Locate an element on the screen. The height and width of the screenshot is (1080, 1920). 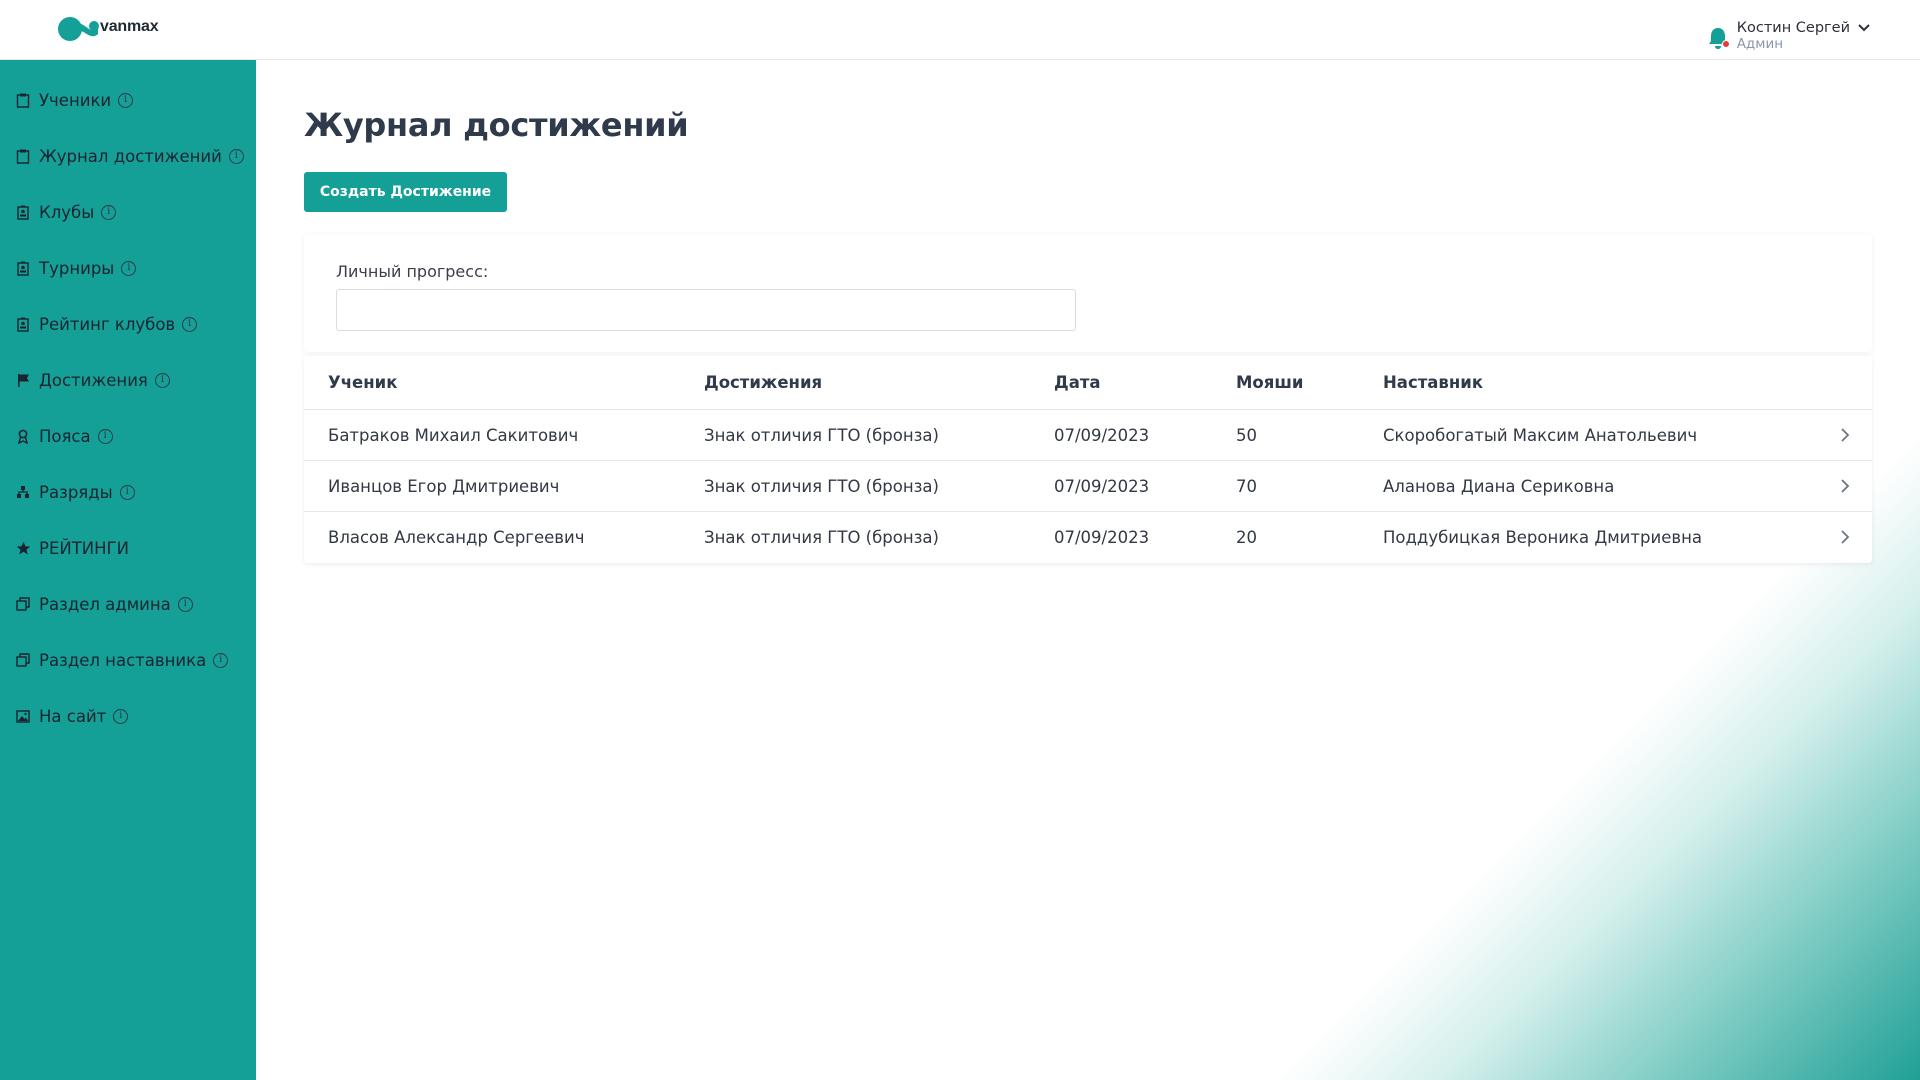
notification-dot is located at coordinates (1725, 44).